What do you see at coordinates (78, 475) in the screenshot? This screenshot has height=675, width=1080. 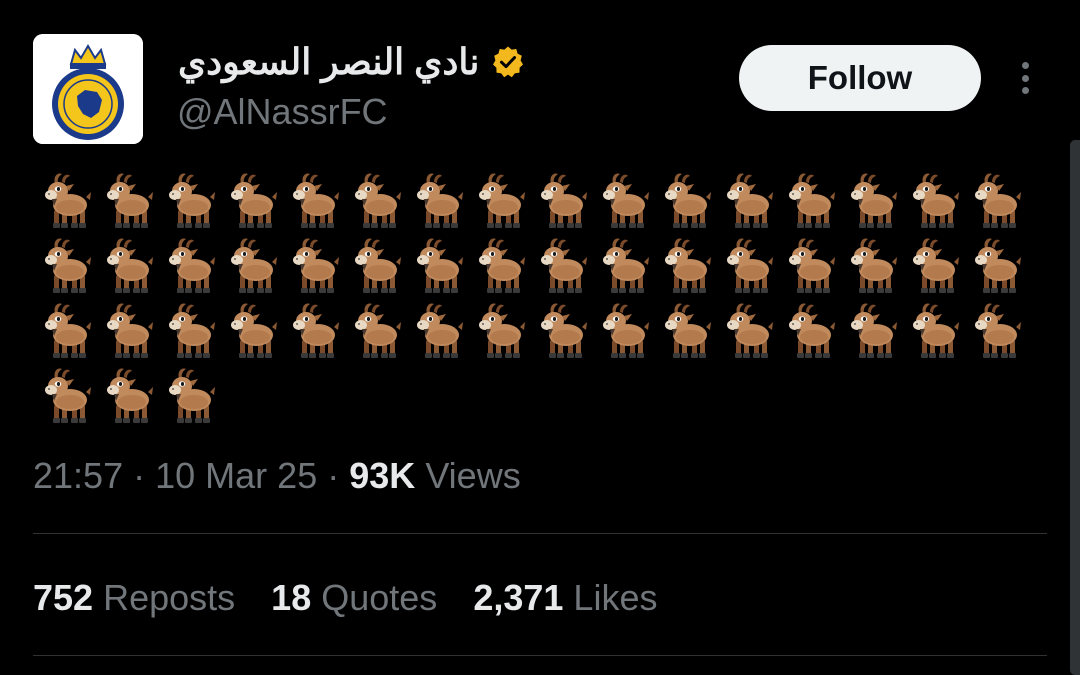 I see `tweet-time: 21:57` at bounding box center [78, 475].